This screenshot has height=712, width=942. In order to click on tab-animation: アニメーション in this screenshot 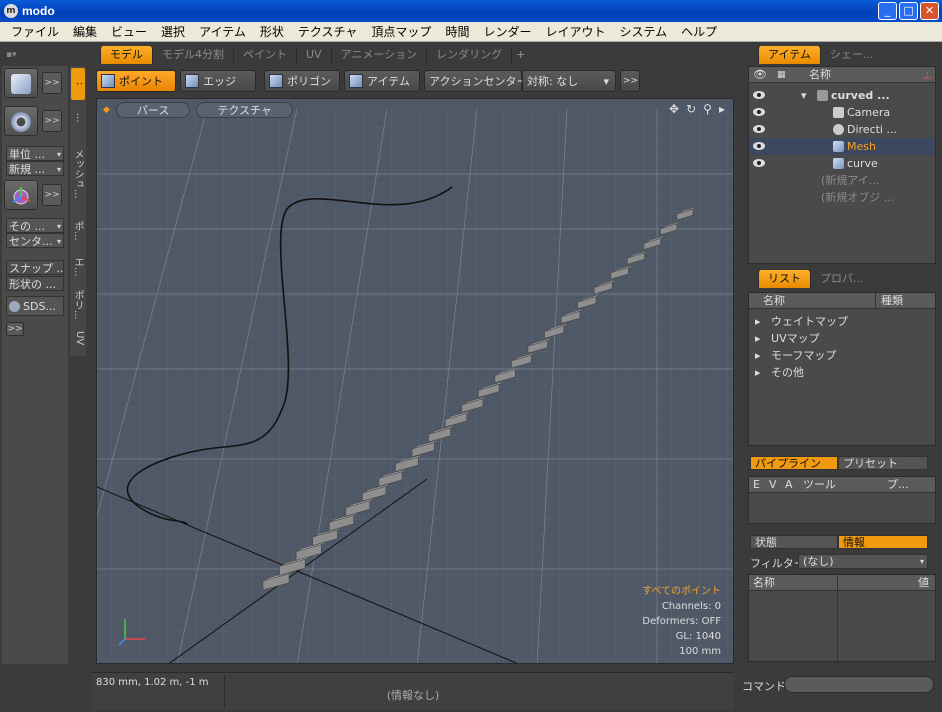, I will do `click(378, 55)`.